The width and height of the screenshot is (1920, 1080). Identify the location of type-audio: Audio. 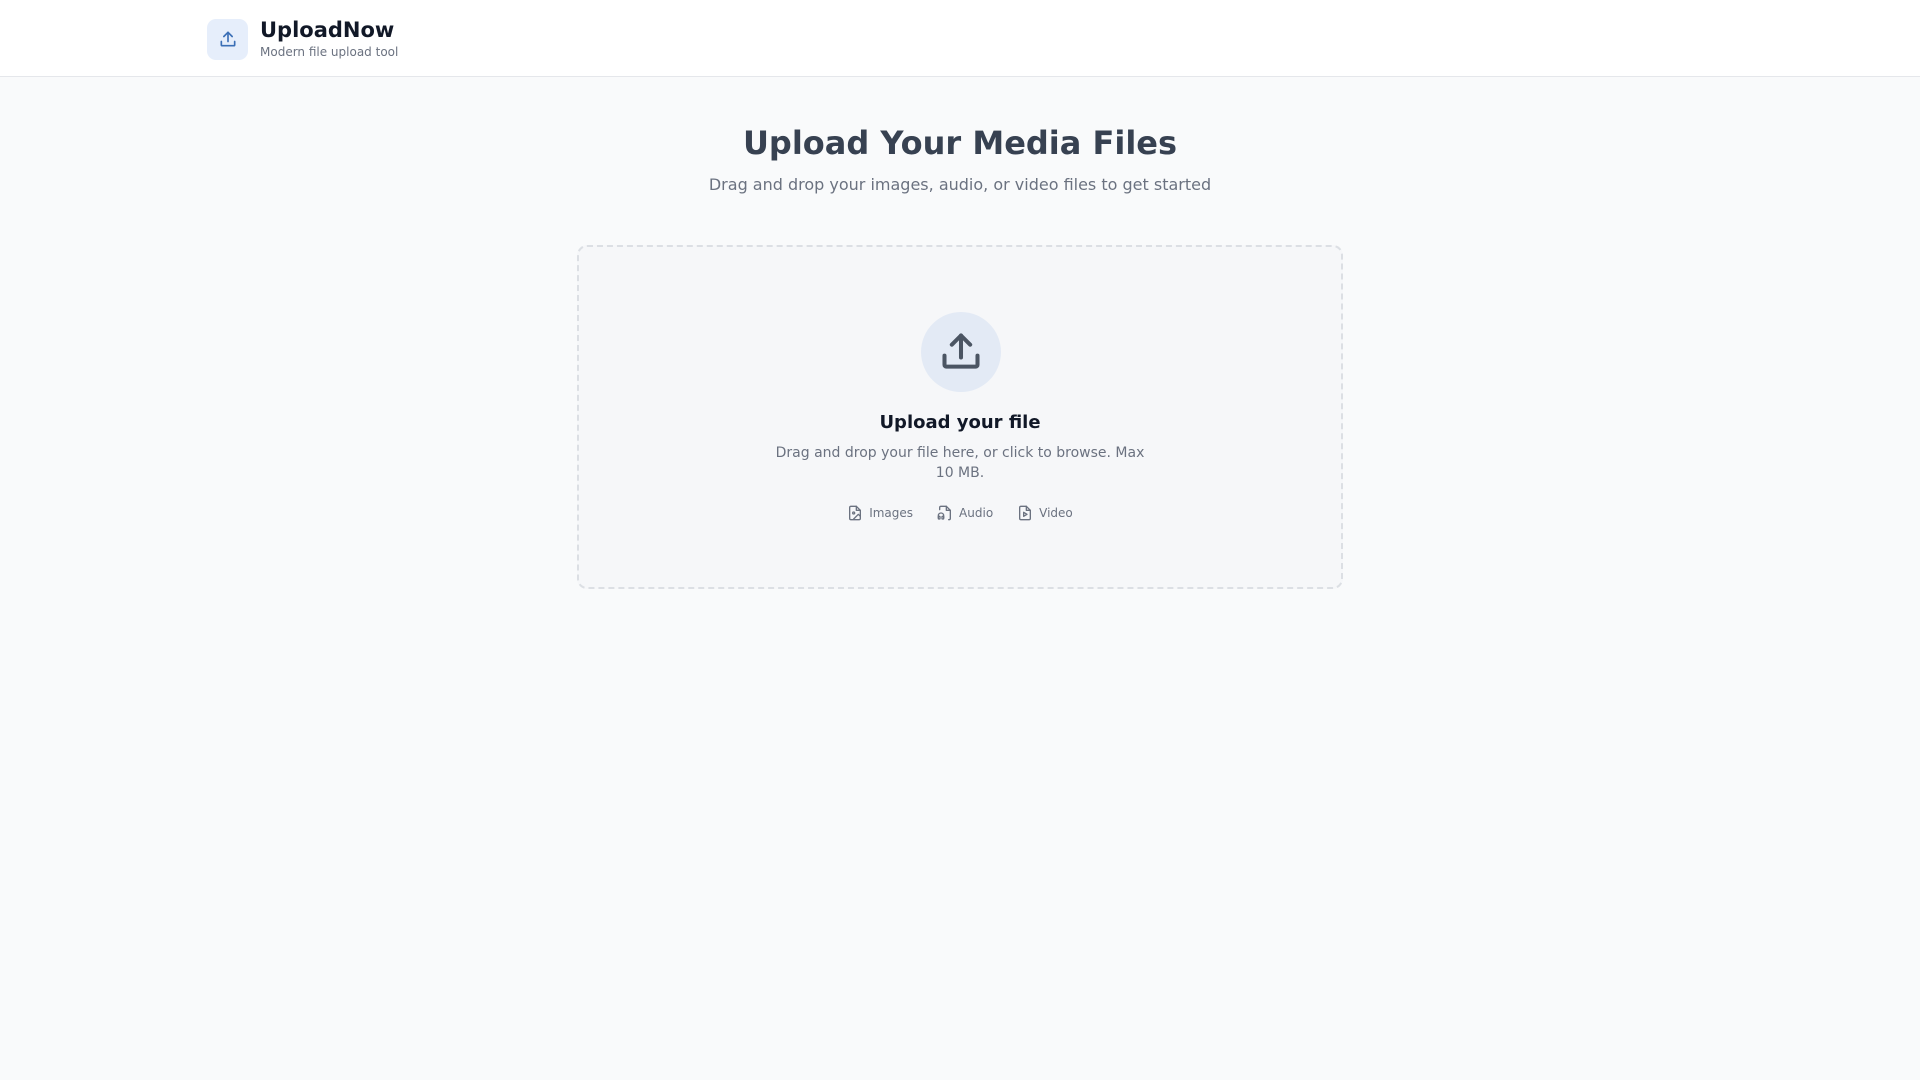
(965, 513).